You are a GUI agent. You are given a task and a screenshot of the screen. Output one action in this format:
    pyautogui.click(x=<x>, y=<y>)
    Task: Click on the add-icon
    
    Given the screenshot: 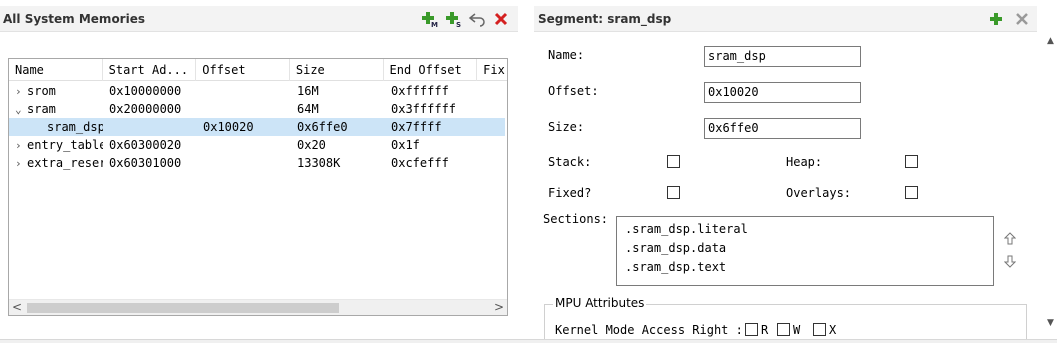 What is the action you would take?
    pyautogui.click(x=996, y=19)
    